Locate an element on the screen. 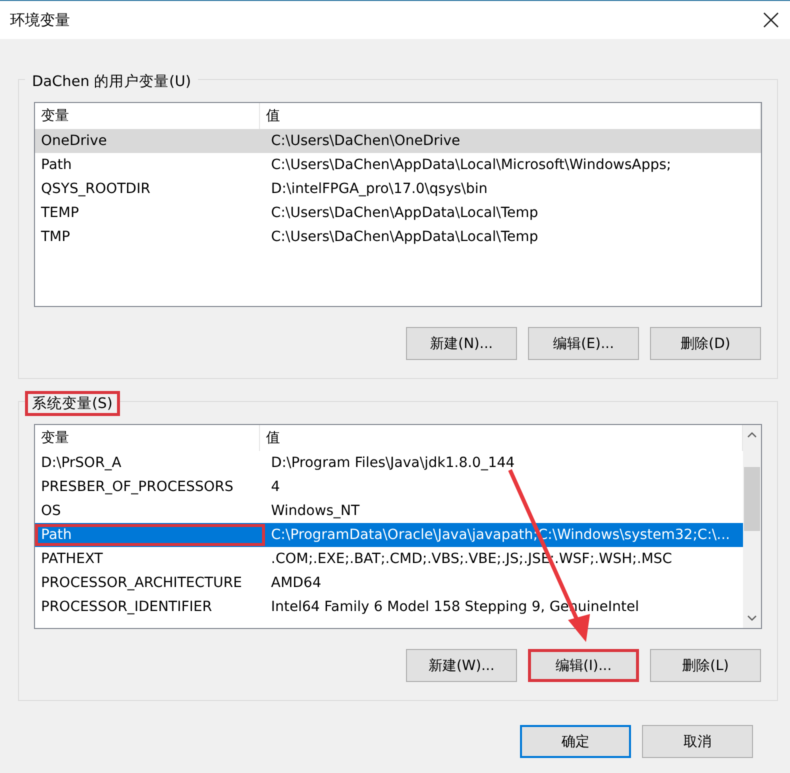 The height and width of the screenshot is (773, 790). variable-name: PATHEXT is located at coordinates (72, 559).